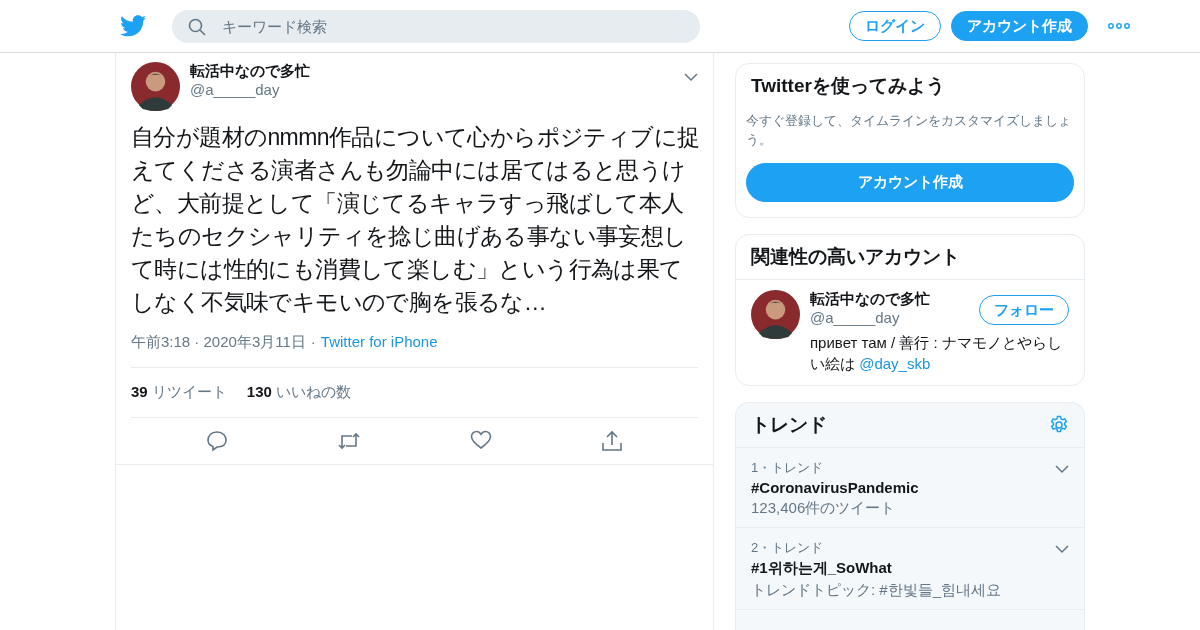 This screenshot has height=630, width=1200. I want to click on trend-item: 1・トレンド #CoronavirusPandemic 123,406件のツイート, so click(910, 488).